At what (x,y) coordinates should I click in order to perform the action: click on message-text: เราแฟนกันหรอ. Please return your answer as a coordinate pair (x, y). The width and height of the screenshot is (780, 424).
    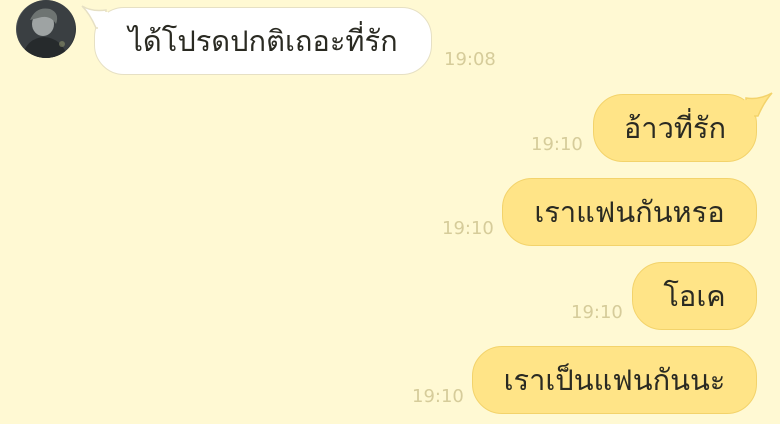
    Looking at the image, I should click on (629, 212).